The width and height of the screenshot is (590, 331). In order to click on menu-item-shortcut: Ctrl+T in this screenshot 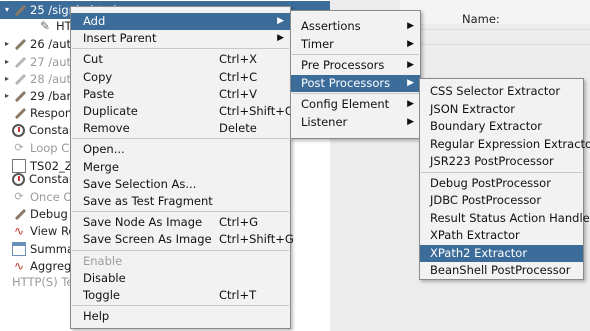, I will do `click(238, 295)`.